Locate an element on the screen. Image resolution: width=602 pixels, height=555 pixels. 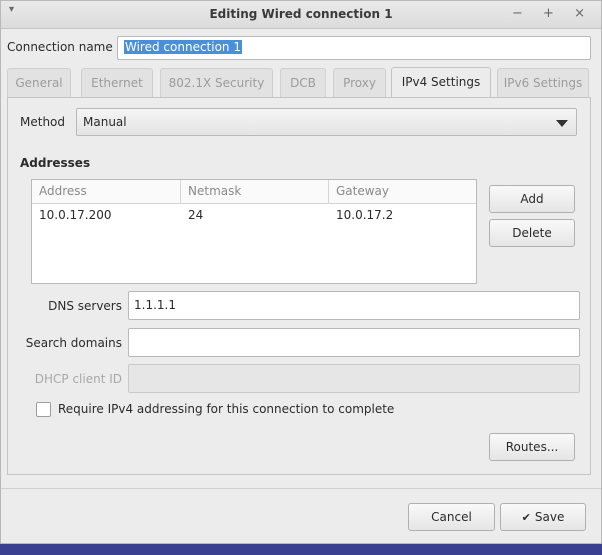
maximize-icon: + is located at coordinates (552, 13).